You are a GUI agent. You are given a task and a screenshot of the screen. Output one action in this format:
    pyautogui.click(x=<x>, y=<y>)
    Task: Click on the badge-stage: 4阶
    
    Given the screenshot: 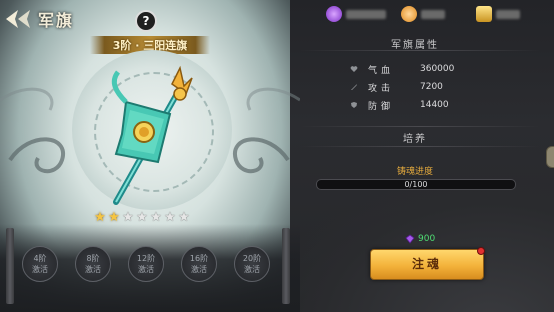 What is the action you would take?
    pyautogui.click(x=40, y=258)
    